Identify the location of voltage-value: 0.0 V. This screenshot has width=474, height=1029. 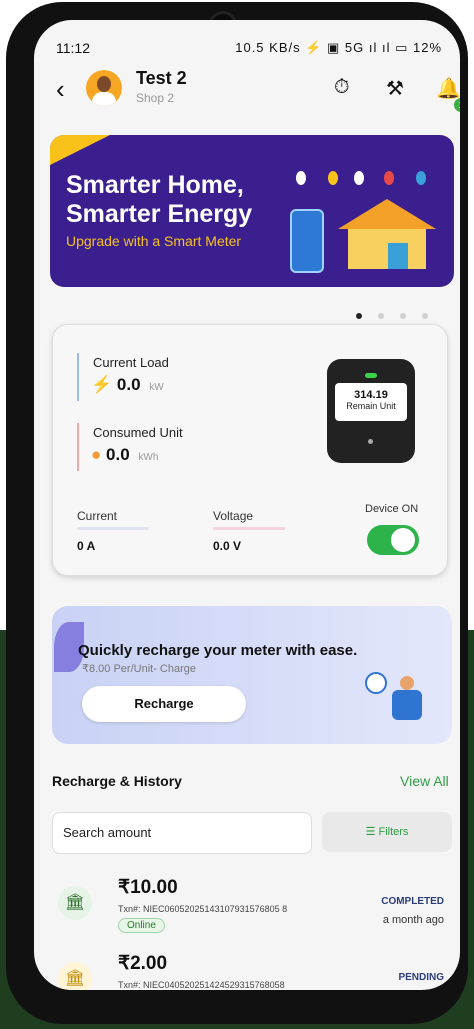
(227, 546).